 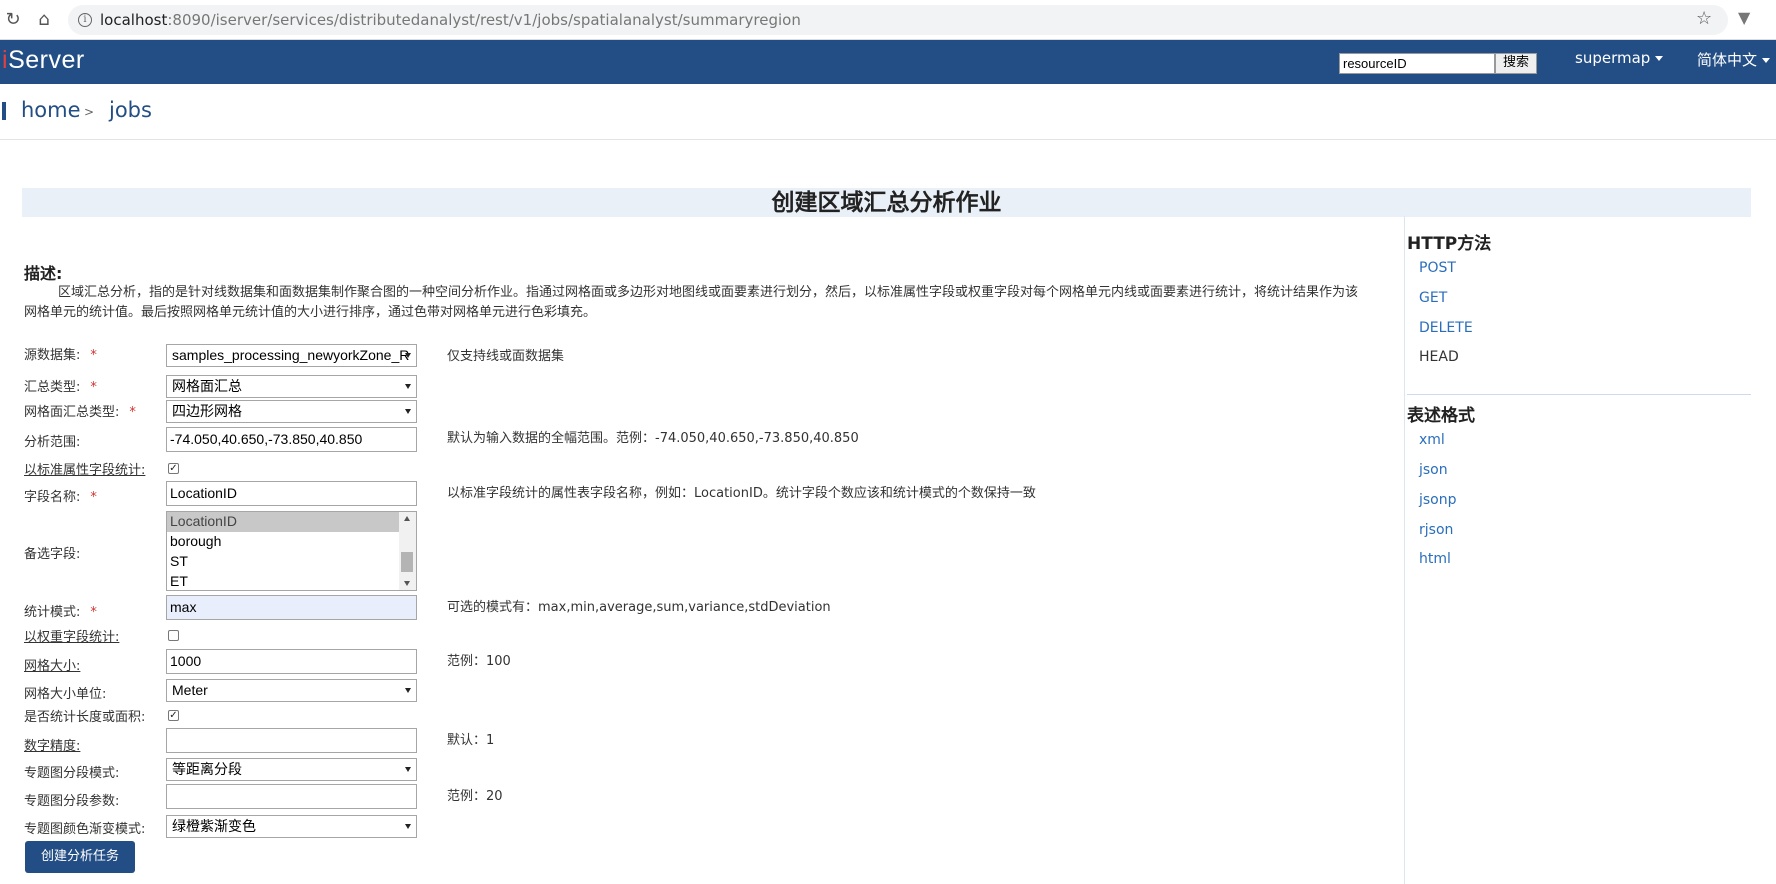 I want to click on iserver-logo: iServer, so click(x=43, y=60).